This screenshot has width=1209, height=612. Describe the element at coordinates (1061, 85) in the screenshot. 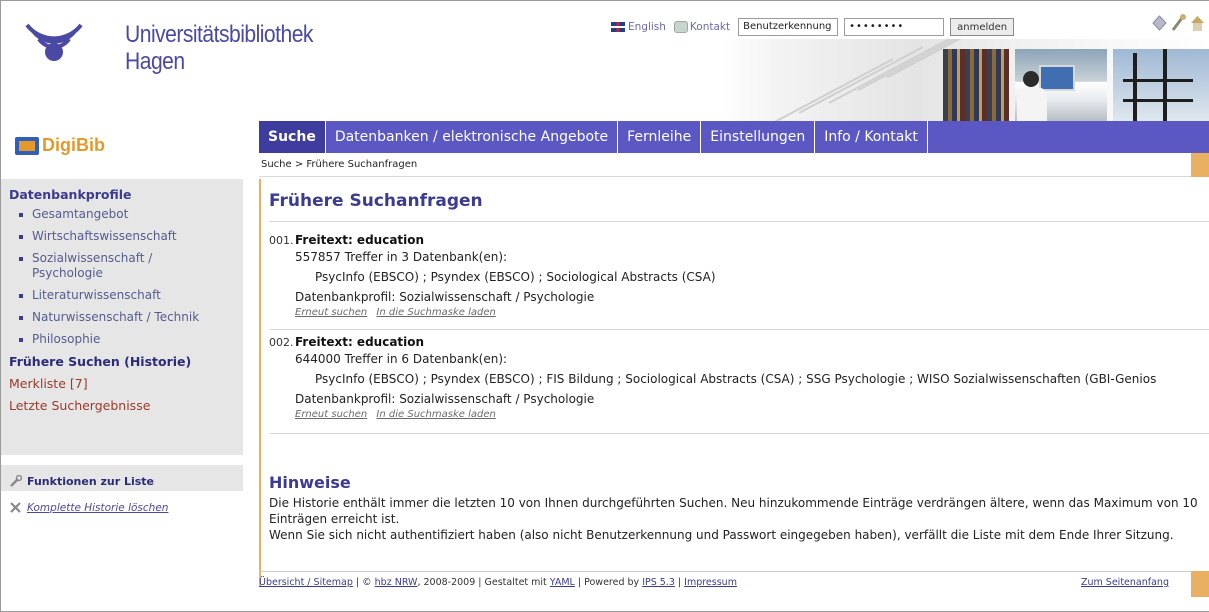

I see `header-computer-user-image` at that location.